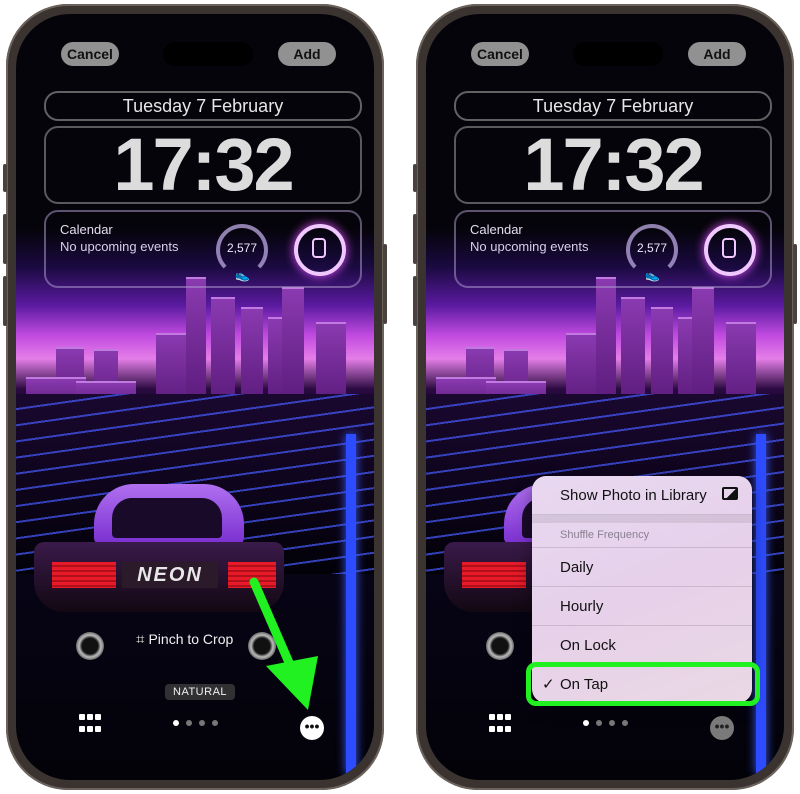 The height and width of the screenshot is (794, 800). Describe the element at coordinates (642, 519) in the screenshot. I see `menu-separator` at that location.